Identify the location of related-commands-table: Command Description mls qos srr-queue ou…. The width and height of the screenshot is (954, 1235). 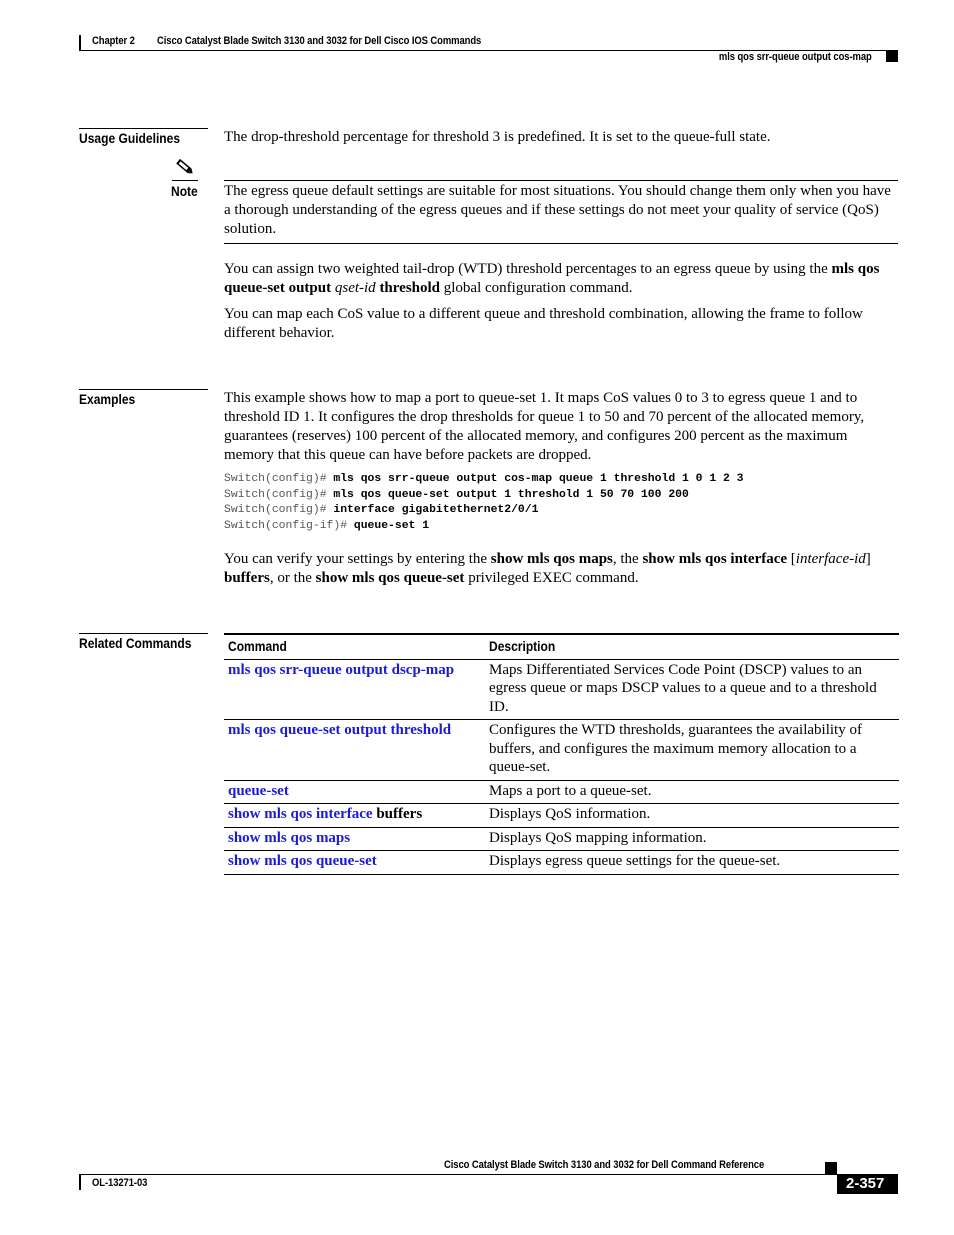
(561, 754).